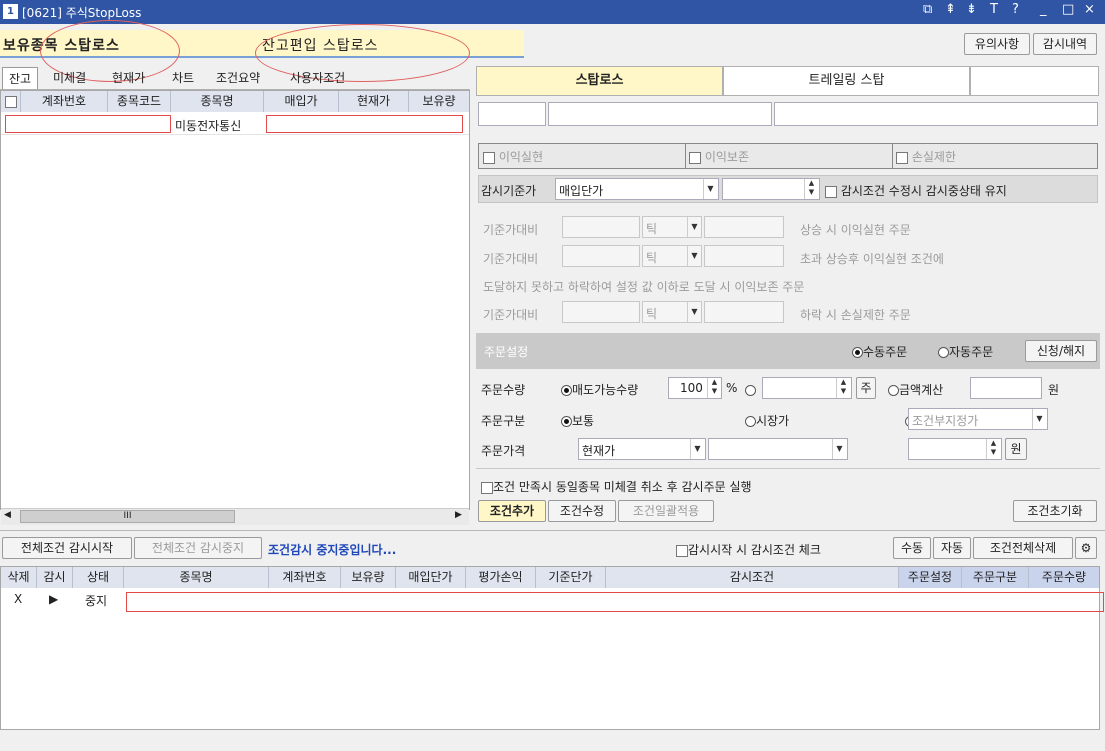  Describe the element at coordinates (82, 13) in the screenshot. I see `window-title: [0621] 주식StopLoss` at that location.